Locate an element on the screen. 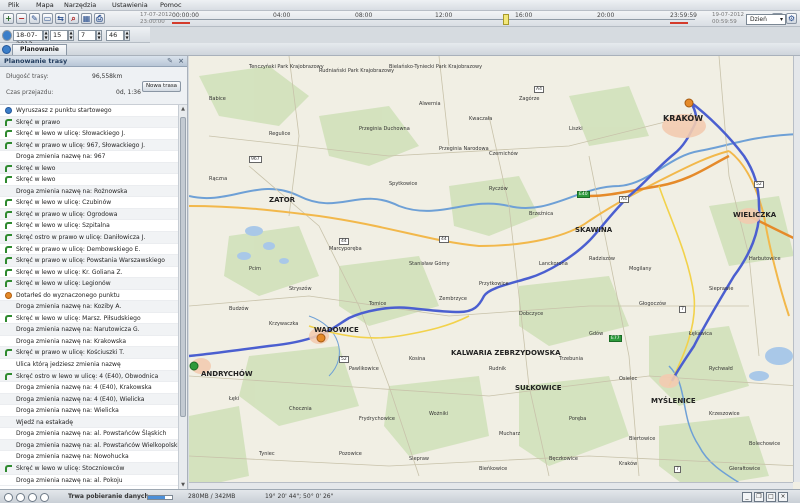 This screenshot has height=503, width=800. direction-row: Droga zmienia nazwę na: Wielicka is located at coordinates (89, 411).